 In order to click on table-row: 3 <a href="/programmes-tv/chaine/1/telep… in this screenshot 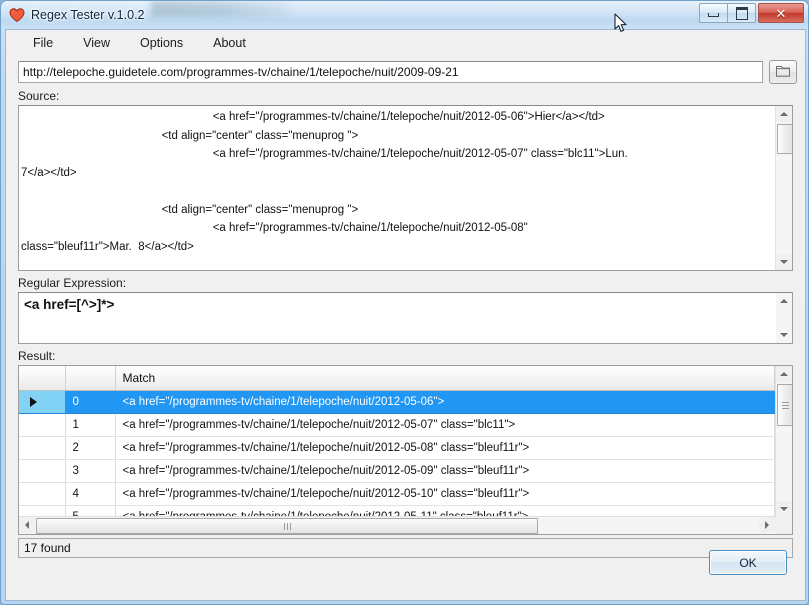, I will do `click(397, 471)`.